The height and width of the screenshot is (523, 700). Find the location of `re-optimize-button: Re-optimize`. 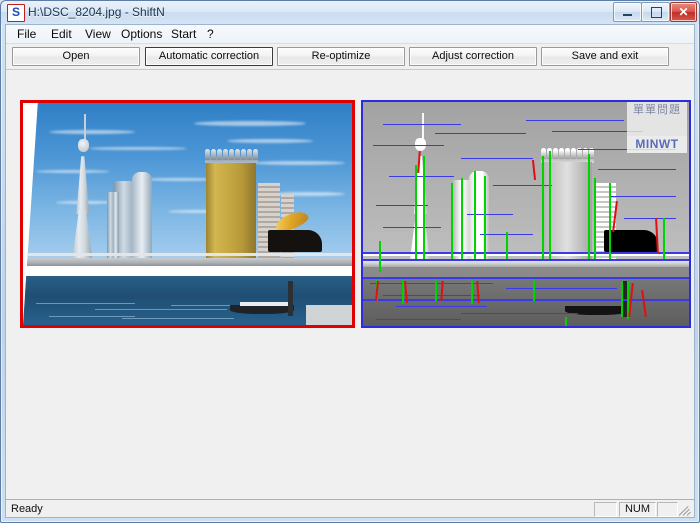

re-optimize-button: Re-optimize is located at coordinates (341, 56).